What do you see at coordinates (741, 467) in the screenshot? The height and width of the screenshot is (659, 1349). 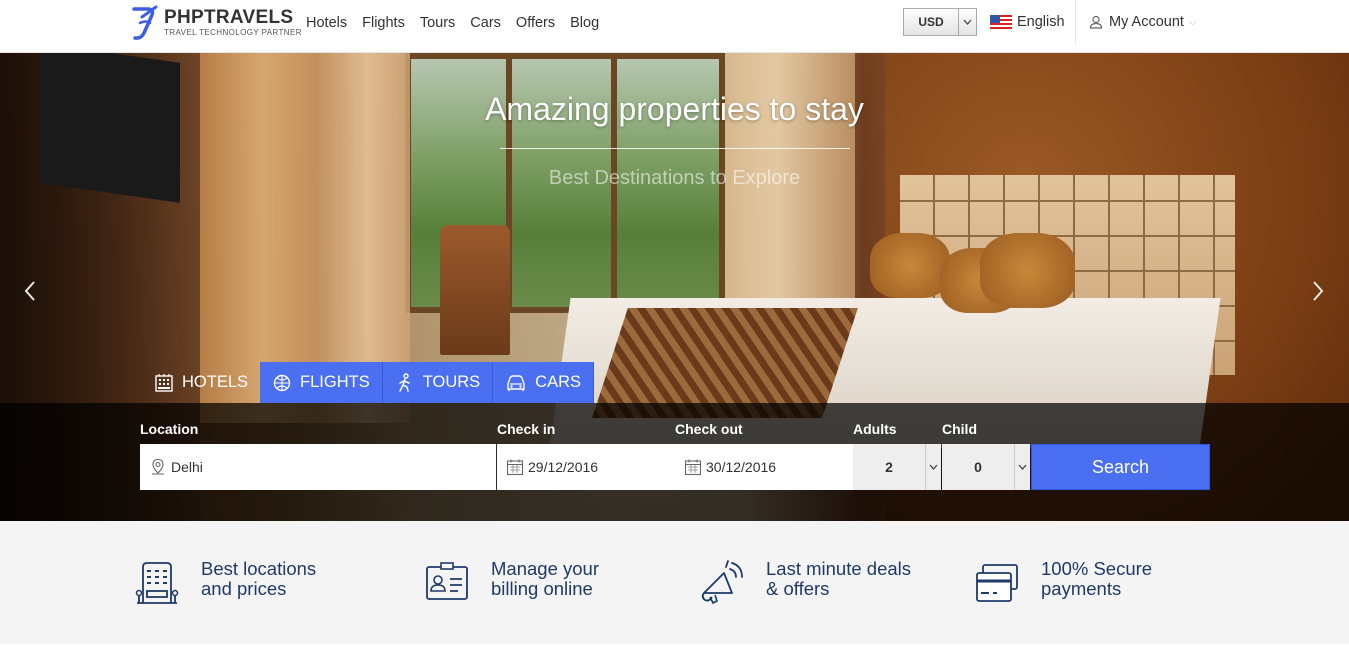 I see `checkout-value: 30/12/2016` at bounding box center [741, 467].